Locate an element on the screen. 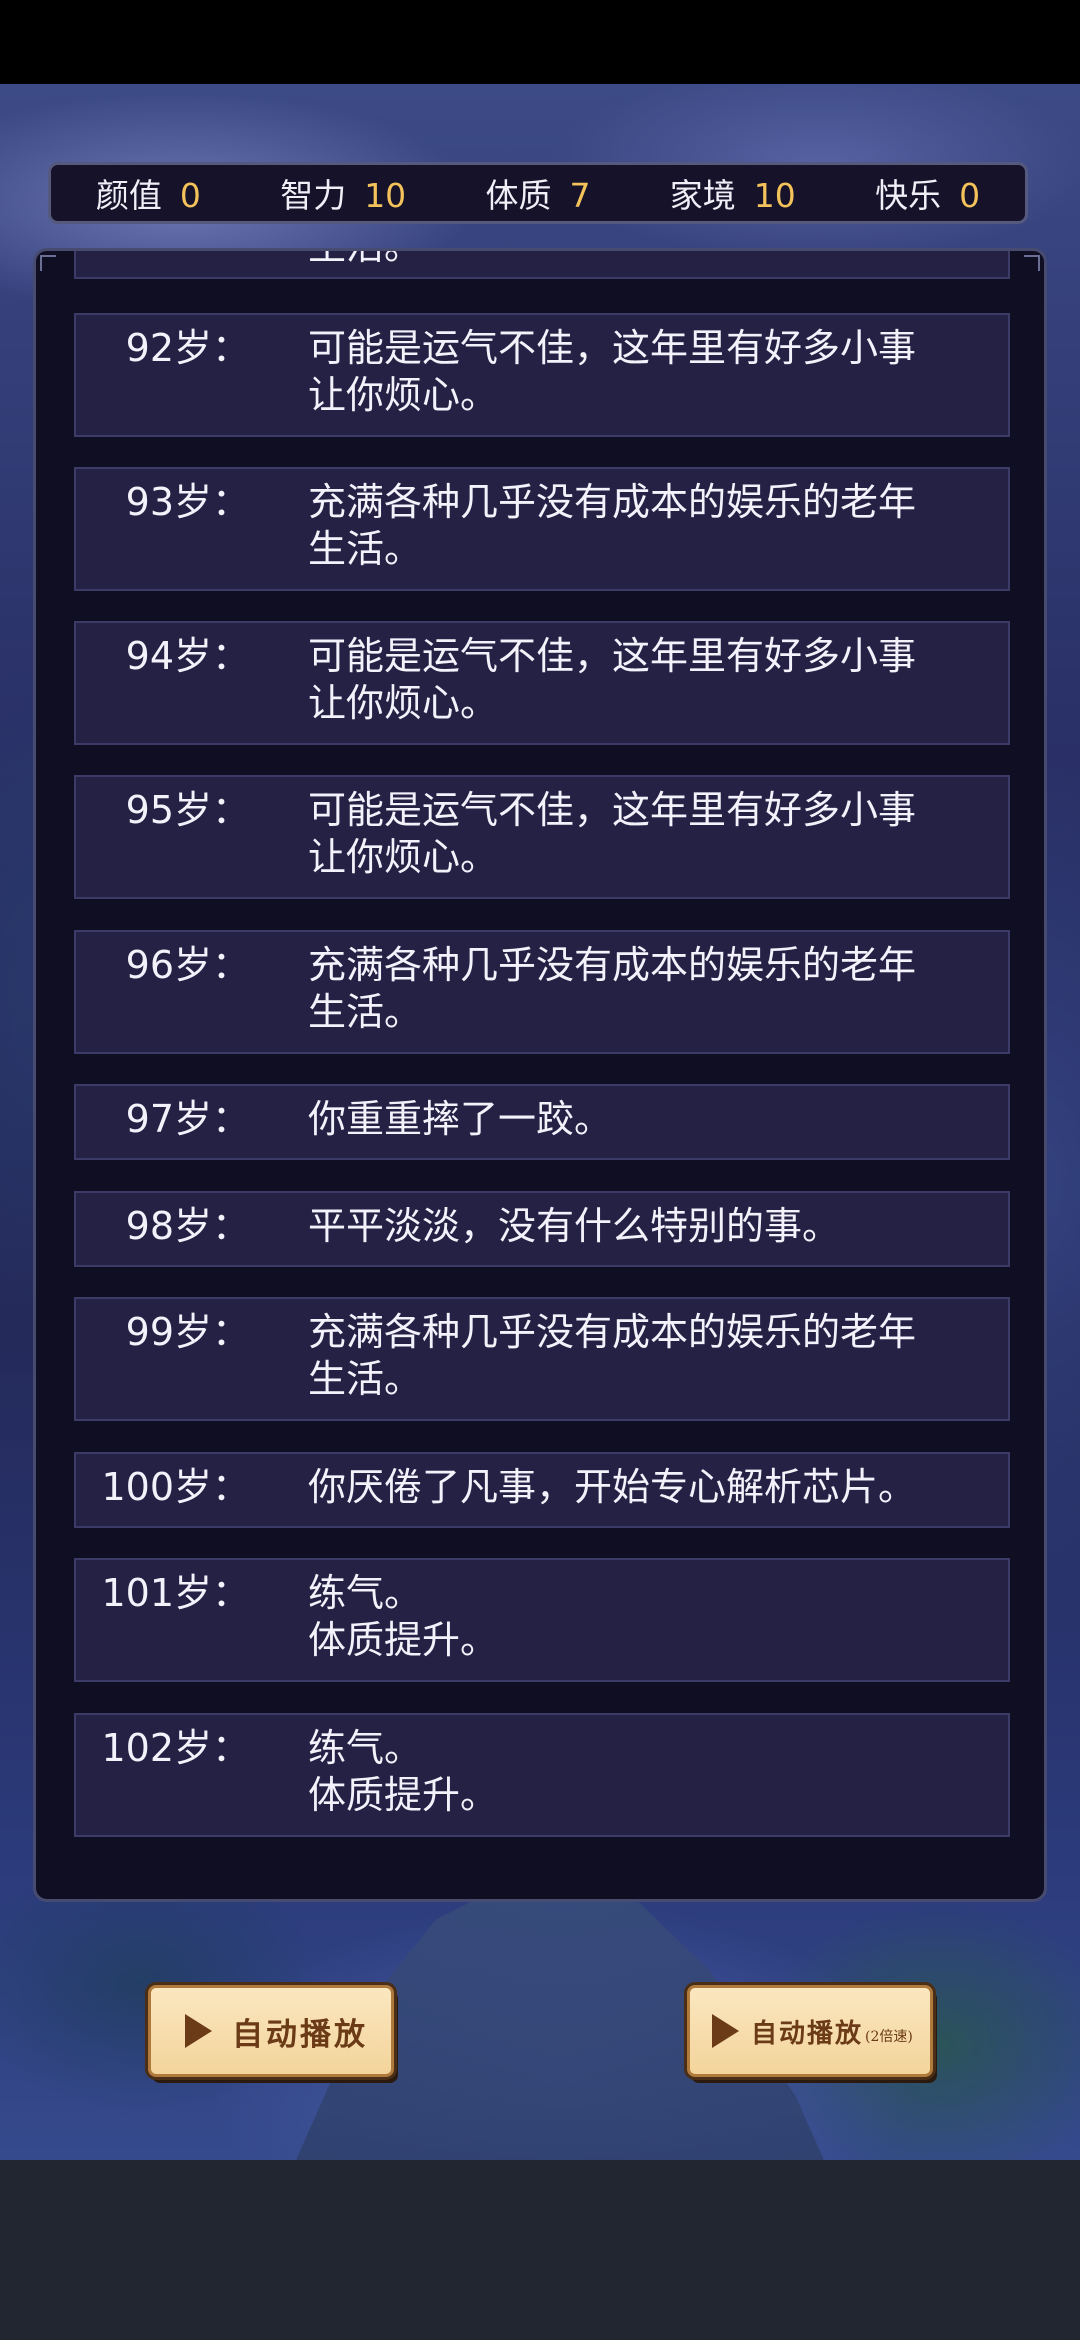 The image size is (1080, 2340). event-age: 96岁： is located at coordinates (187, 965).